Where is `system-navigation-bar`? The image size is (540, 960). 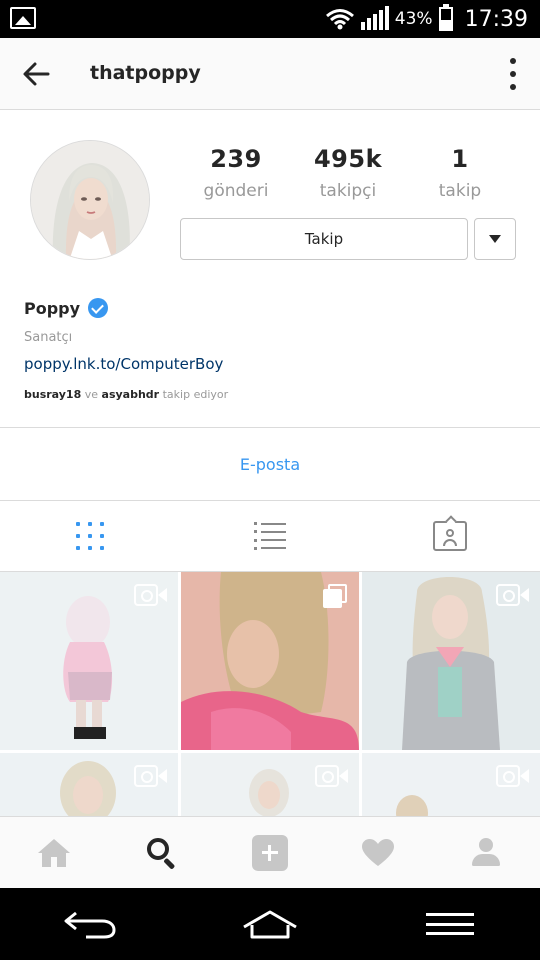
system-navigation-bar is located at coordinates (270, 924).